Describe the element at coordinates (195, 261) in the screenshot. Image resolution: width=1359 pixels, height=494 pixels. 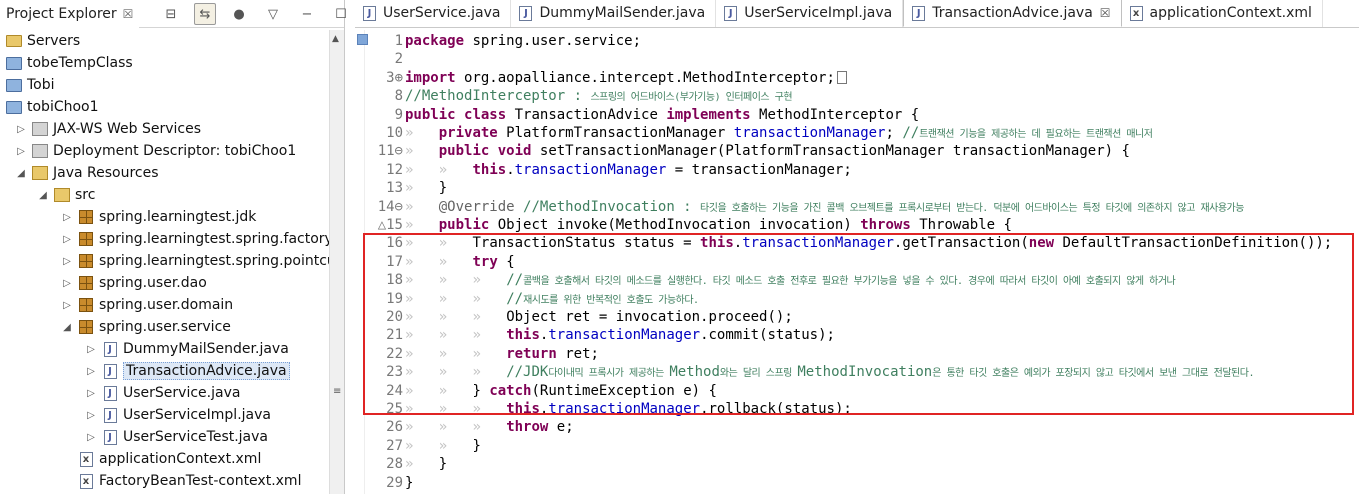
I see `tree-item: ▷ spring.learningtest.spring.pointcut` at that location.